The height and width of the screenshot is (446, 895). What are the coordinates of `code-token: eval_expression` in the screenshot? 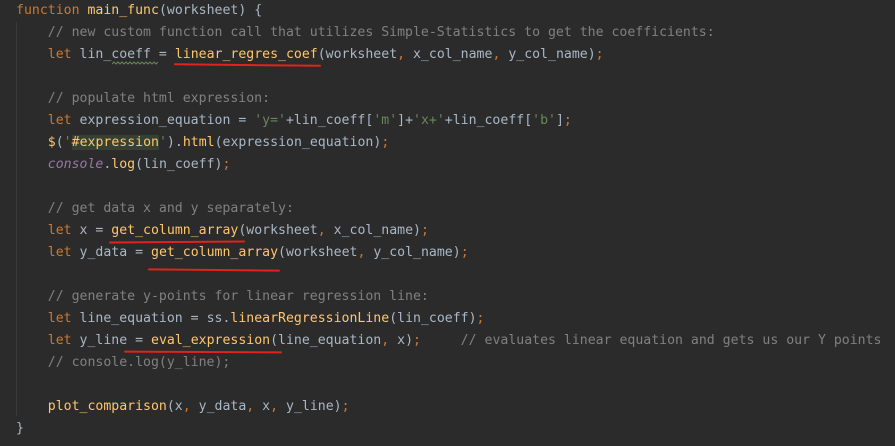 It's located at (211, 340).